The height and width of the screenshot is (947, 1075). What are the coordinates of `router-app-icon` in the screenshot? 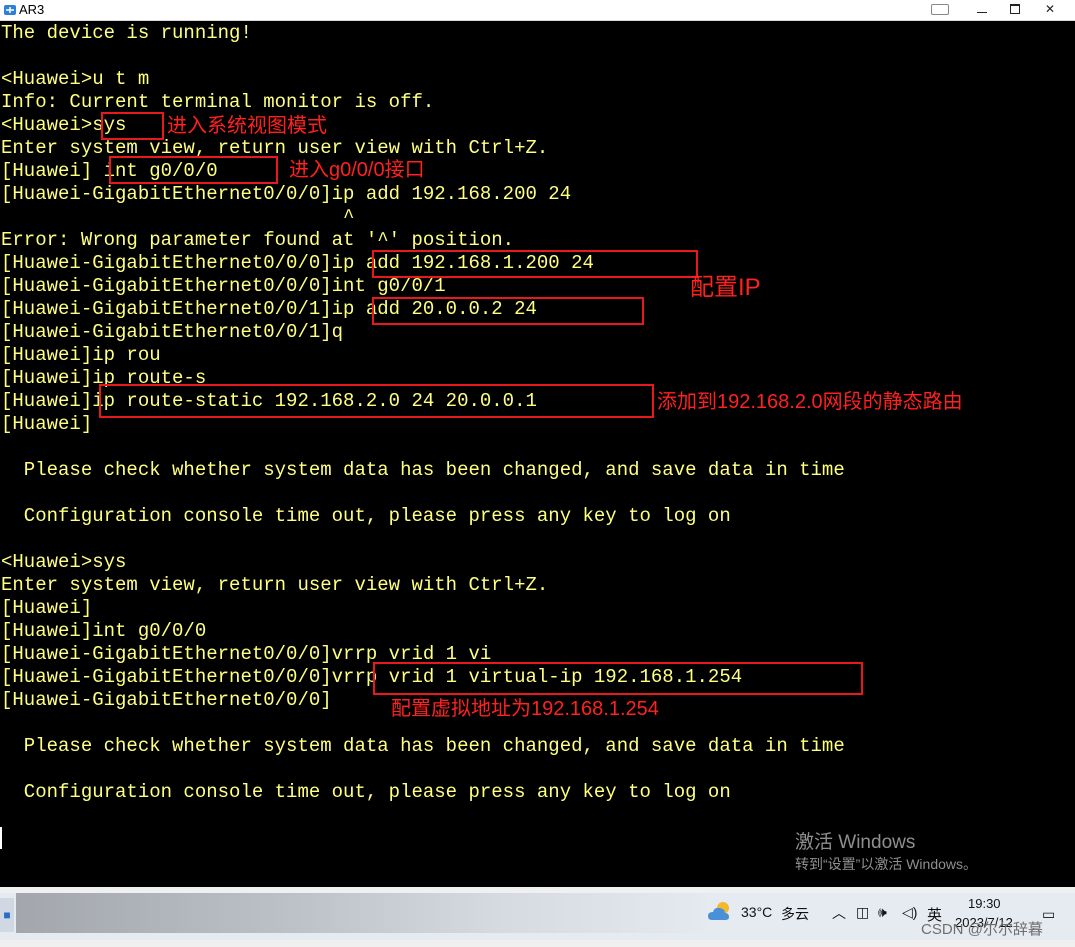 It's located at (10, 10).